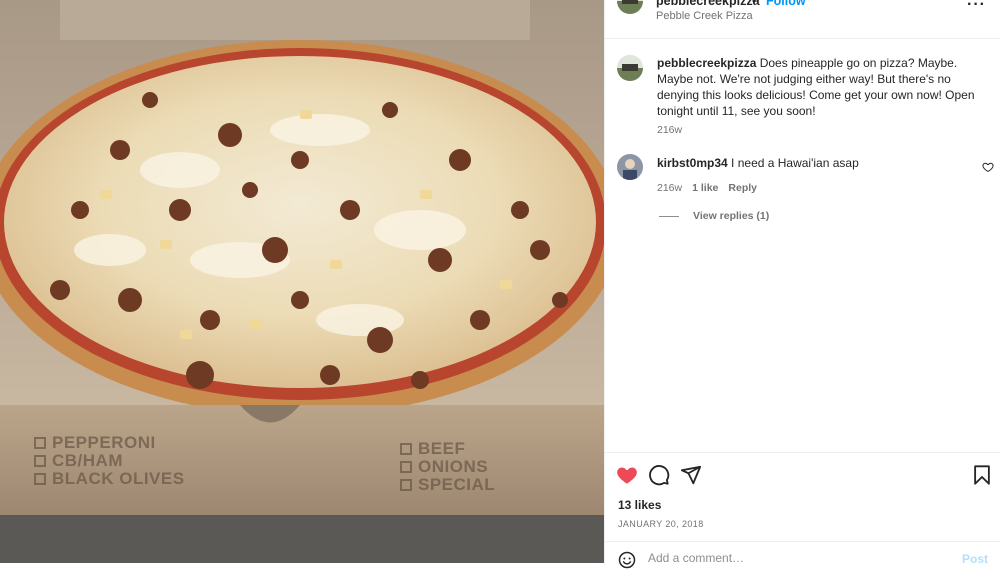 This screenshot has height=572, width=1000. Describe the element at coordinates (731, 216) in the screenshot. I see `view-replies-label: View replies (1)` at that location.